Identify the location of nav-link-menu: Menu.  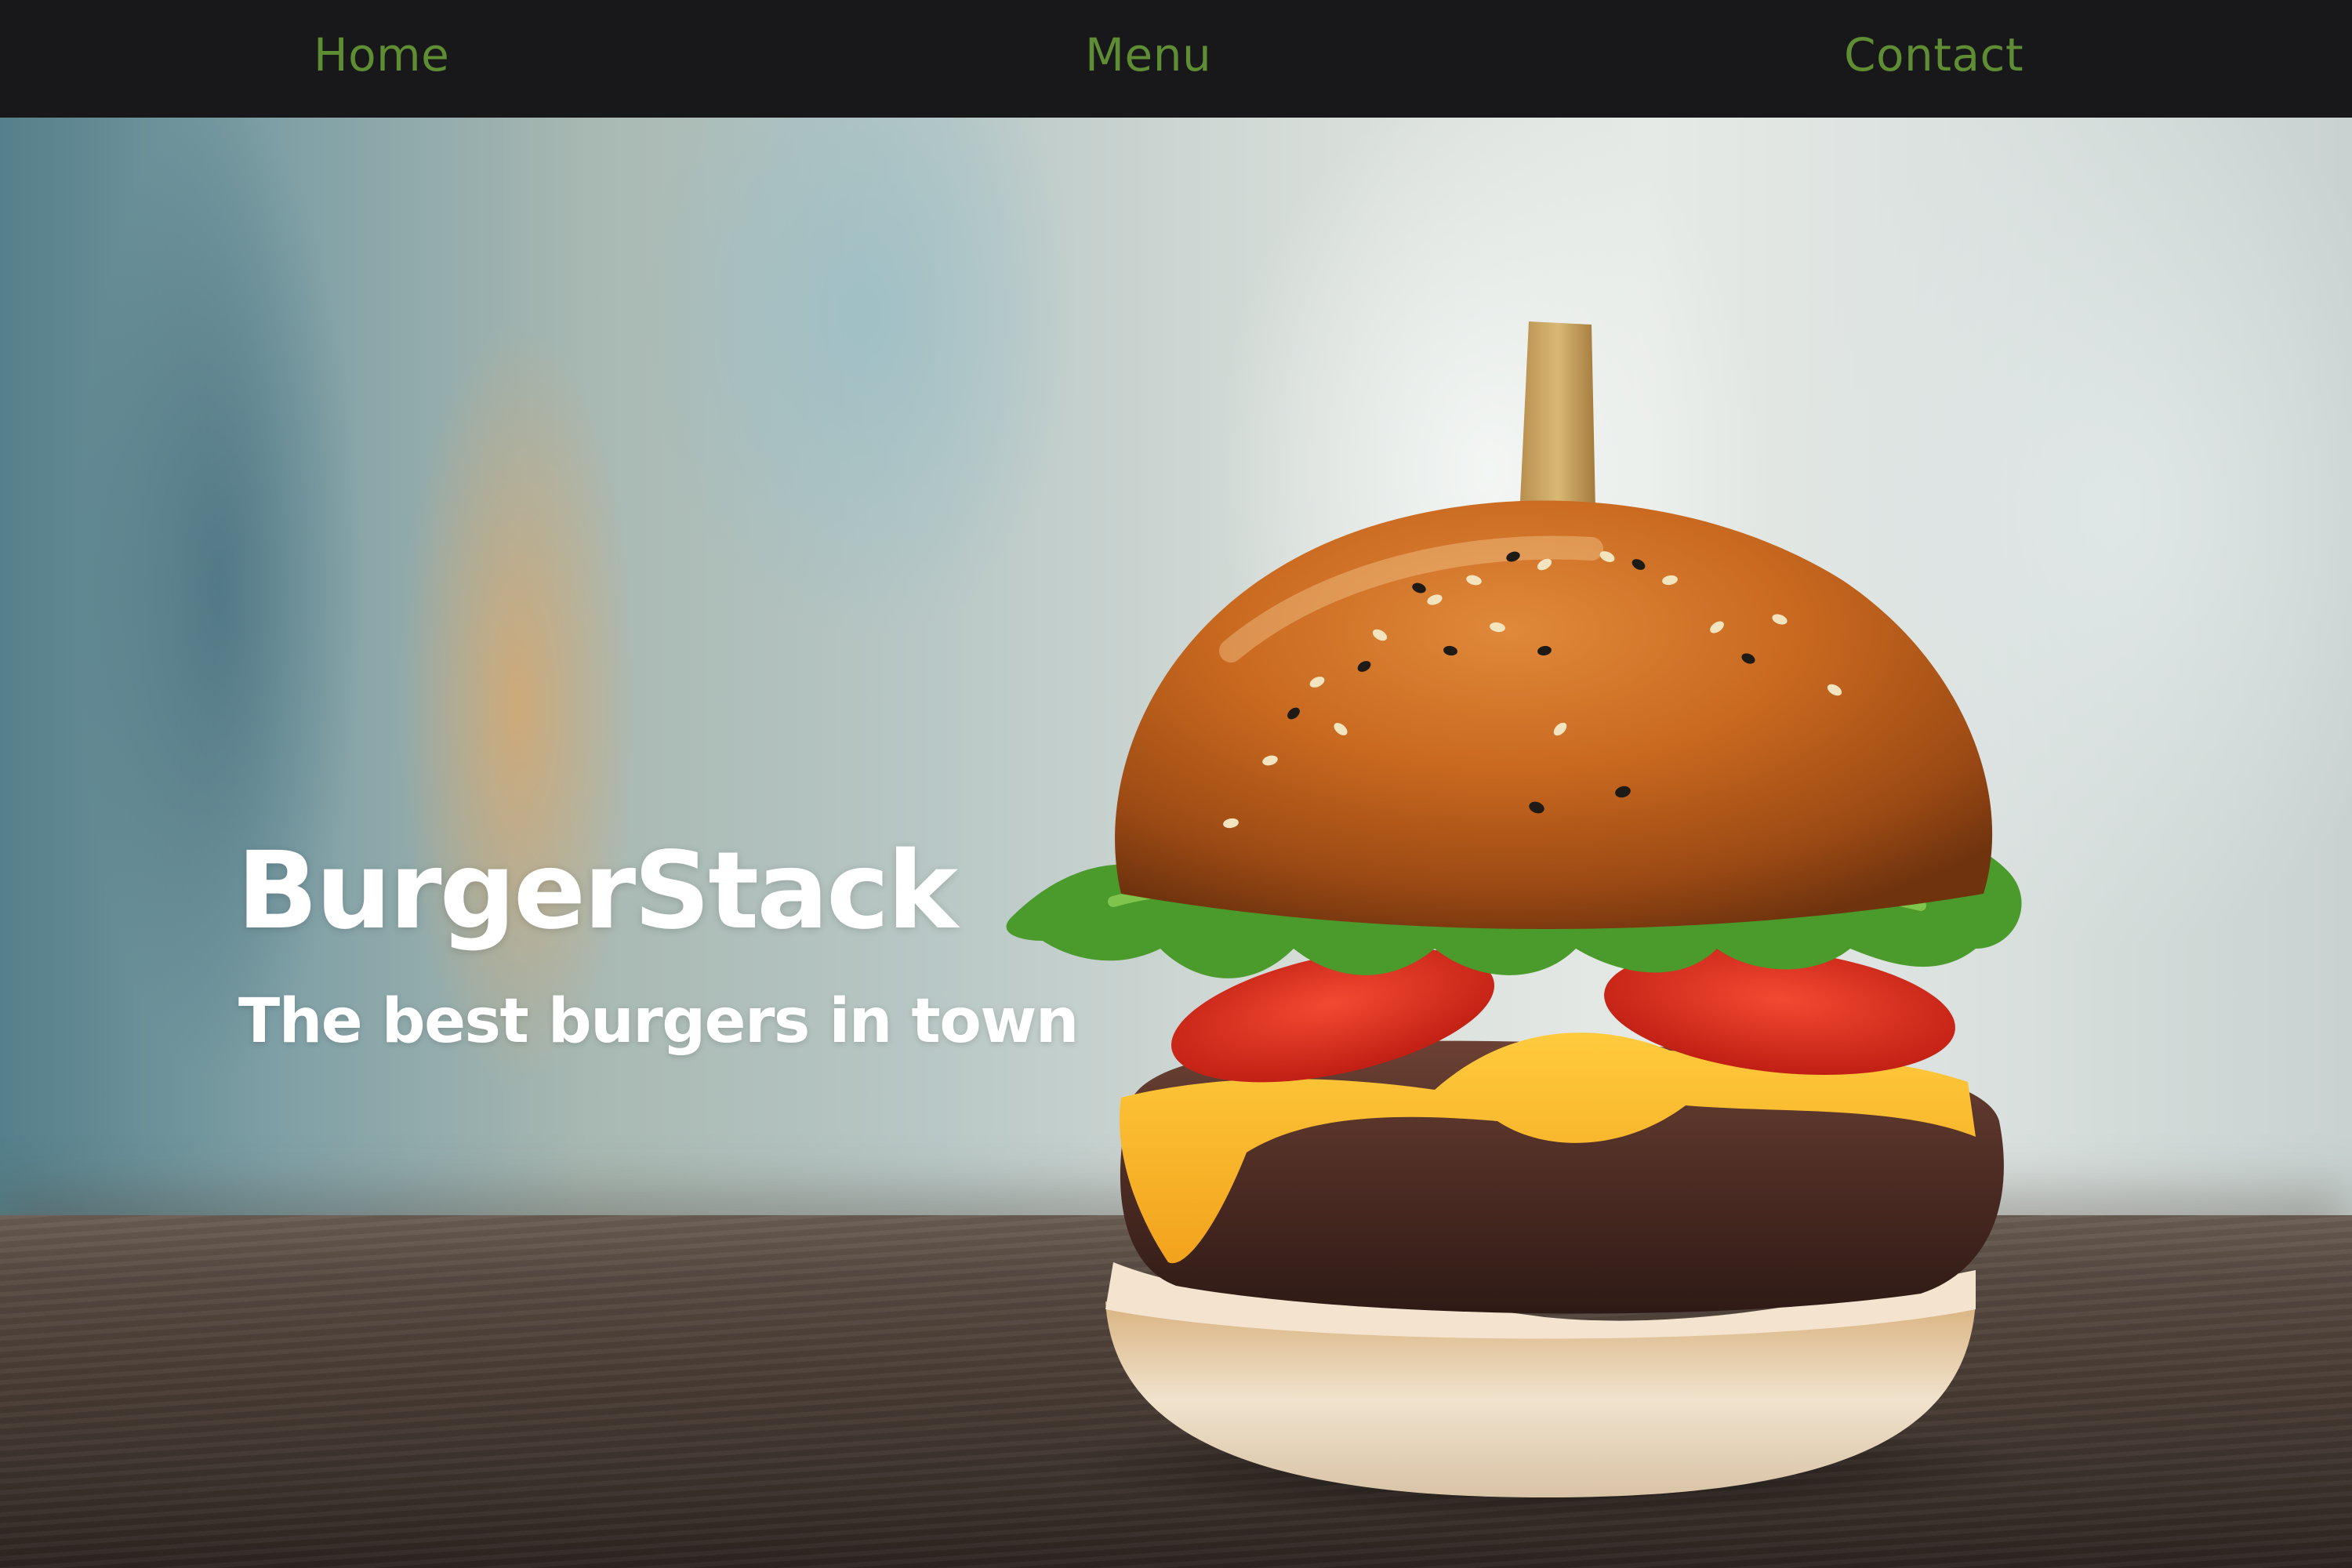
(1148, 55).